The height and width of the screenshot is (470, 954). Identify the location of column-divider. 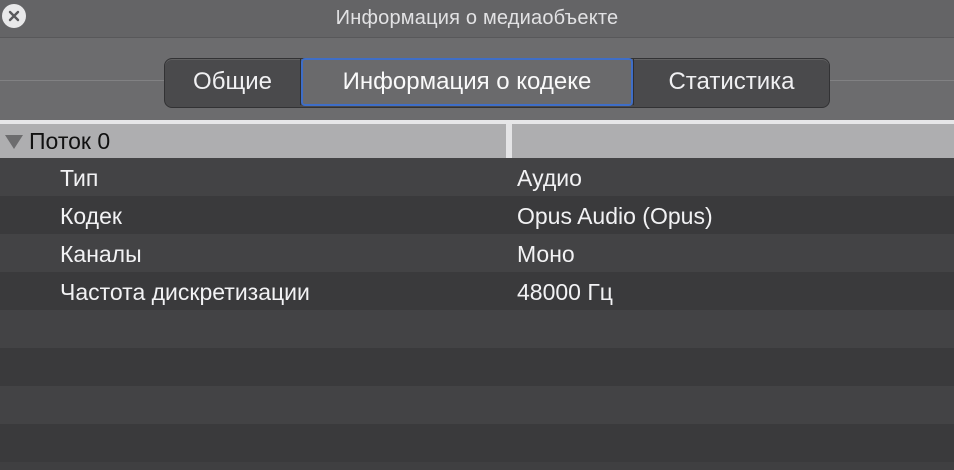
(509, 141).